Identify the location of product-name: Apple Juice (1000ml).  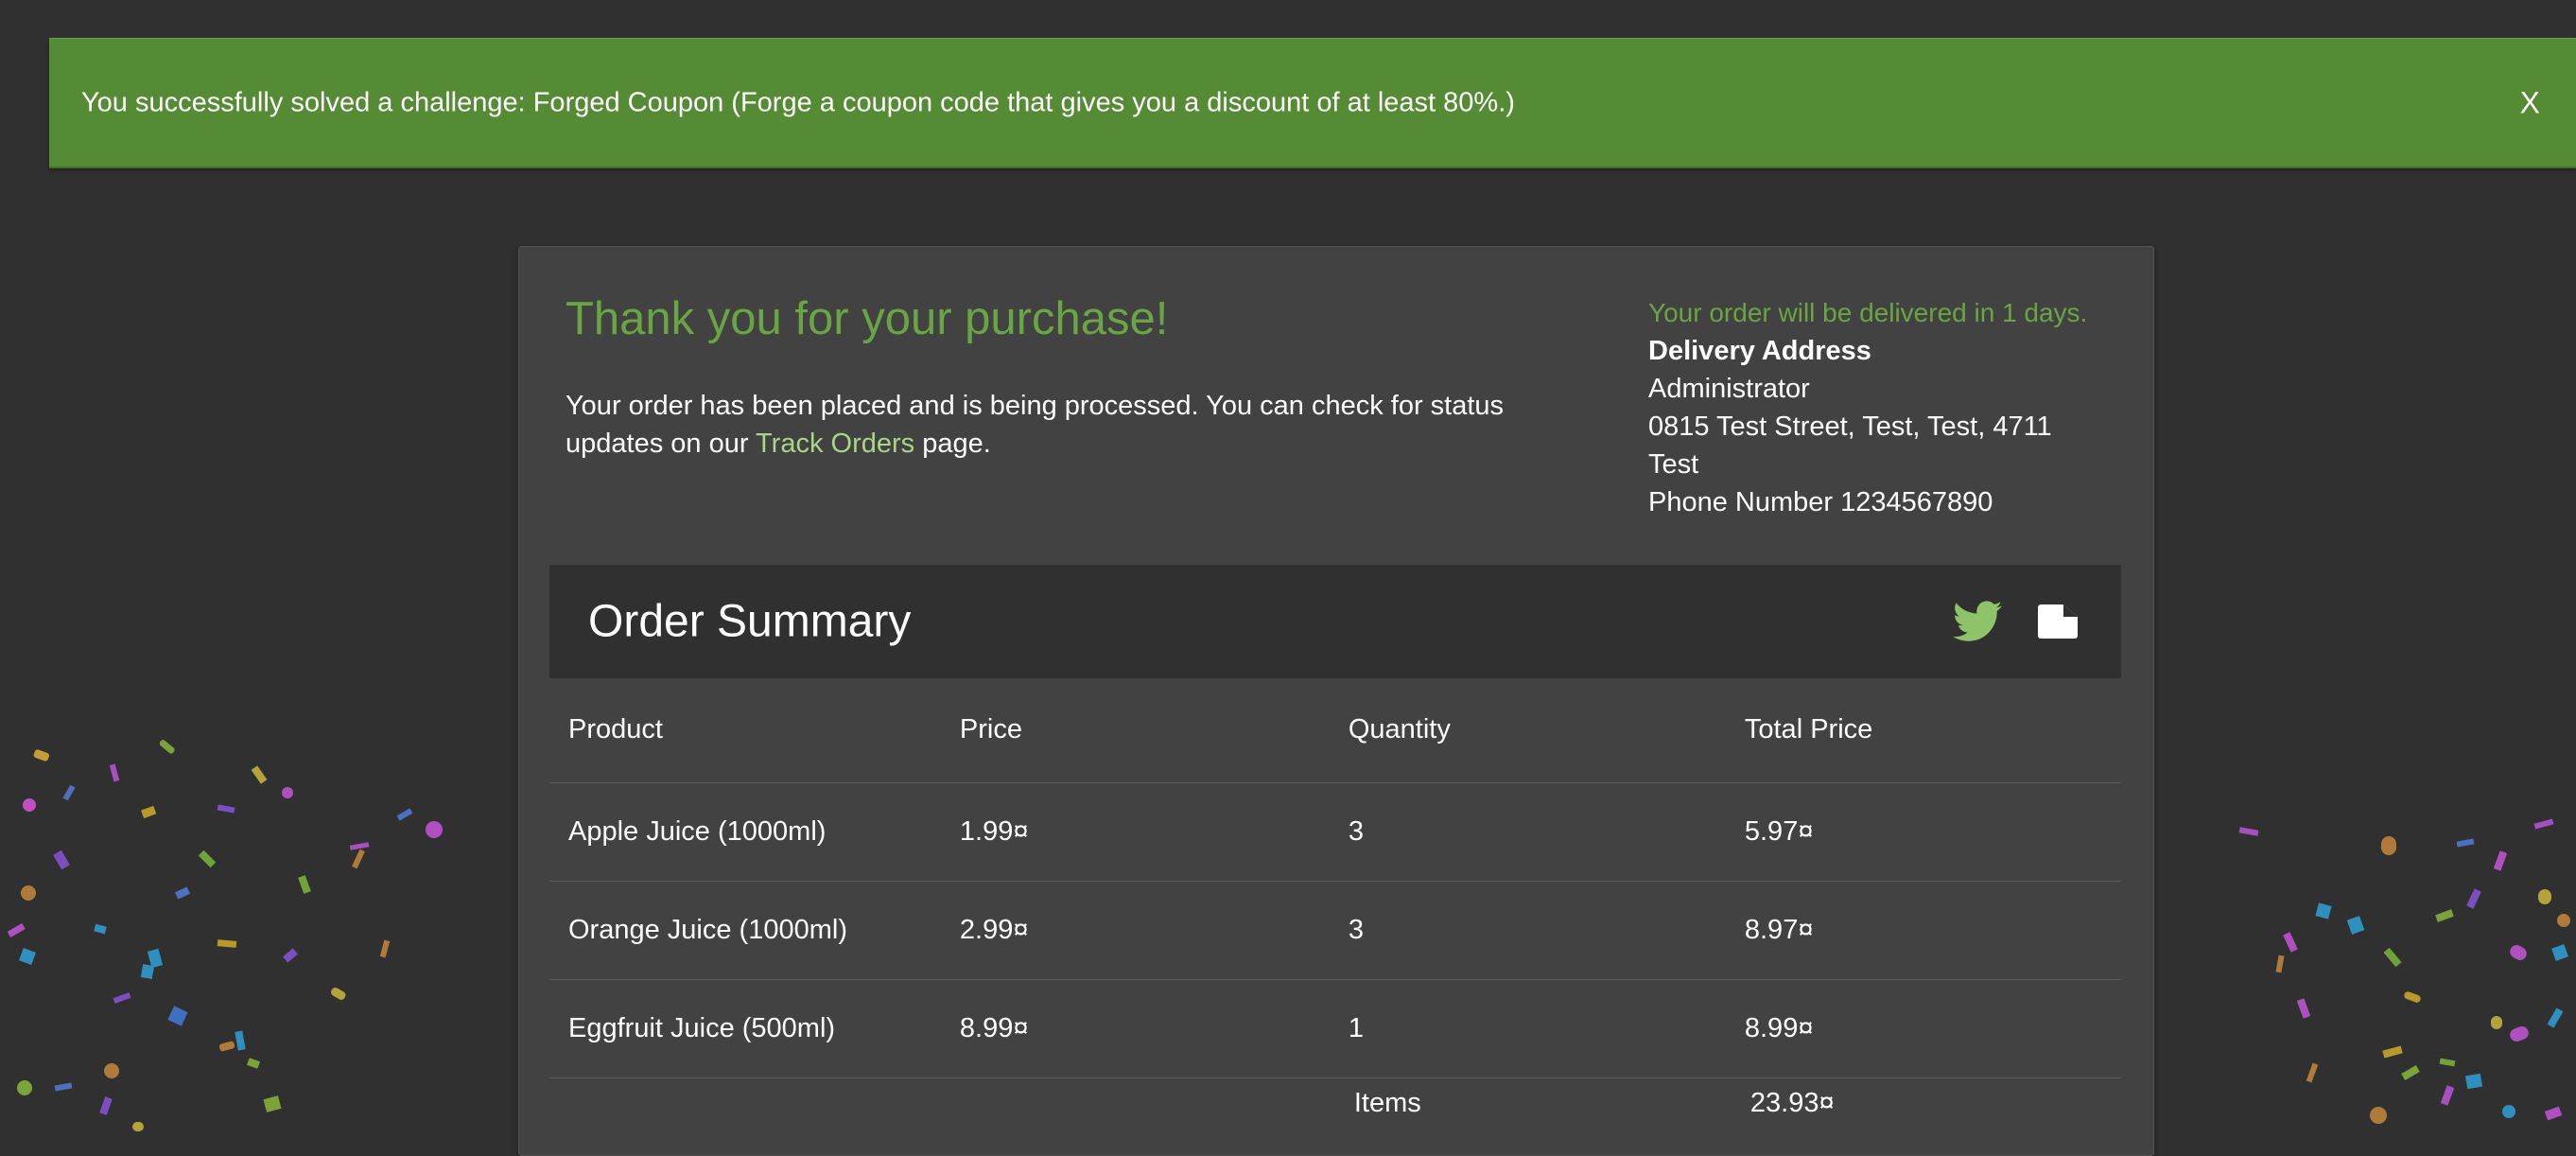
(697, 831).